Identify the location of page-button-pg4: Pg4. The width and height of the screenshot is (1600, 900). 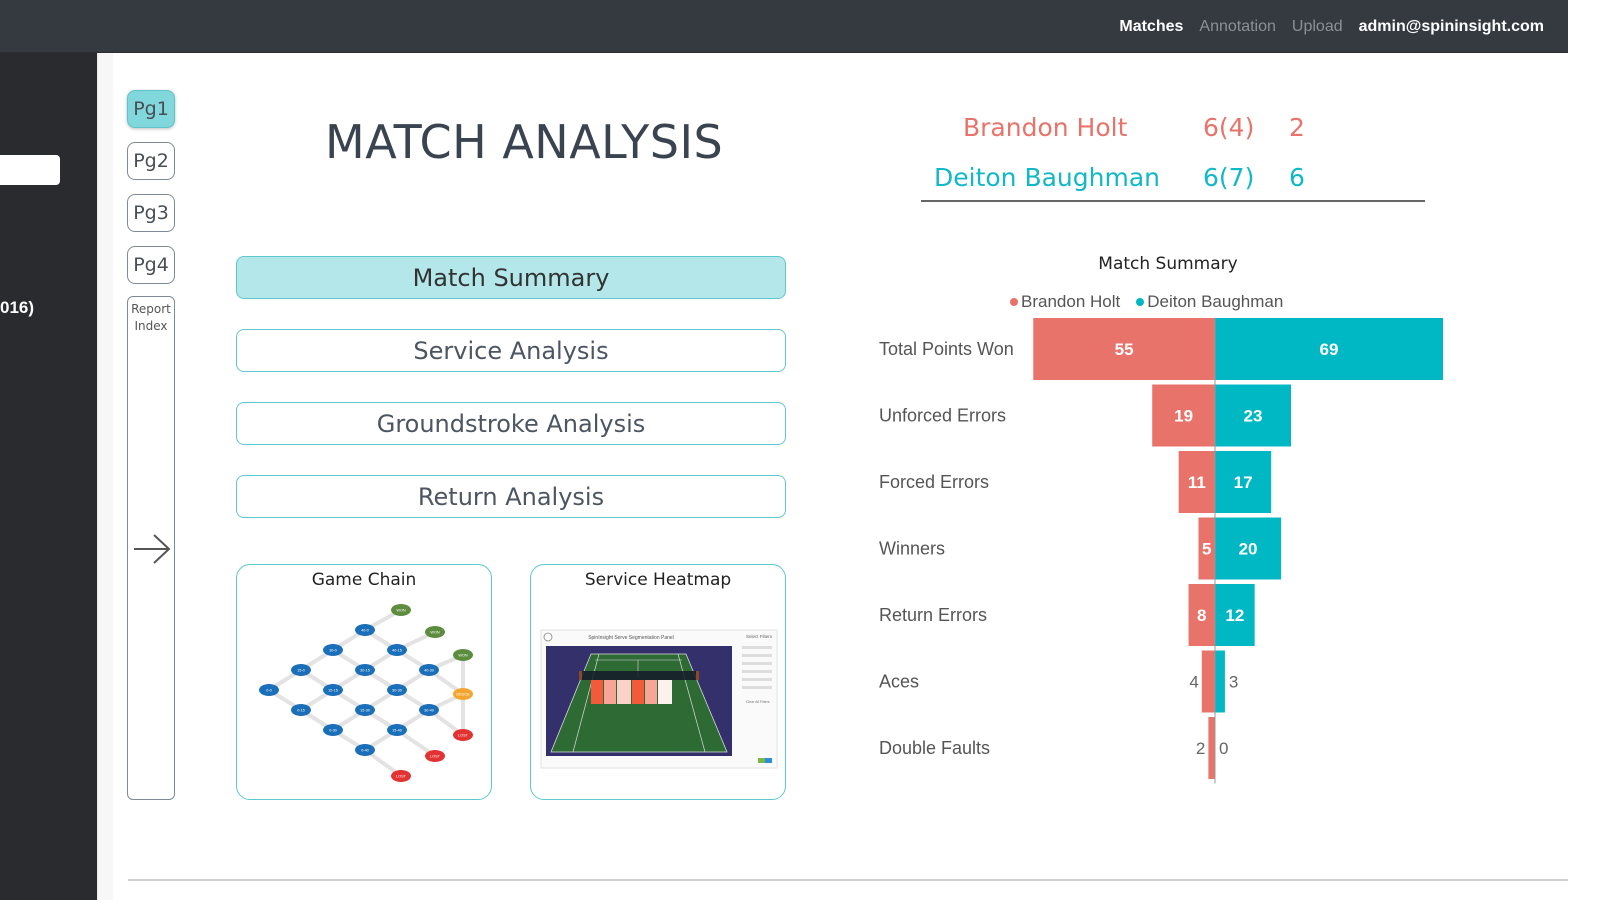
(151, 265).